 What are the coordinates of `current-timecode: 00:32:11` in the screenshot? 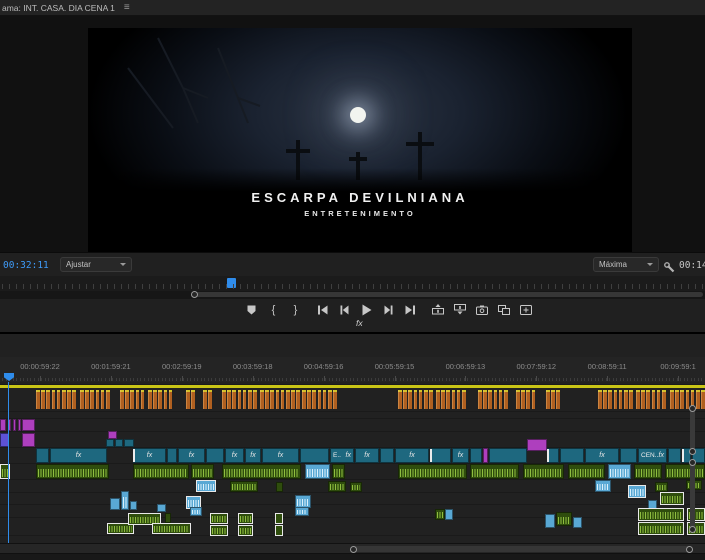 It's located at (26, 265).